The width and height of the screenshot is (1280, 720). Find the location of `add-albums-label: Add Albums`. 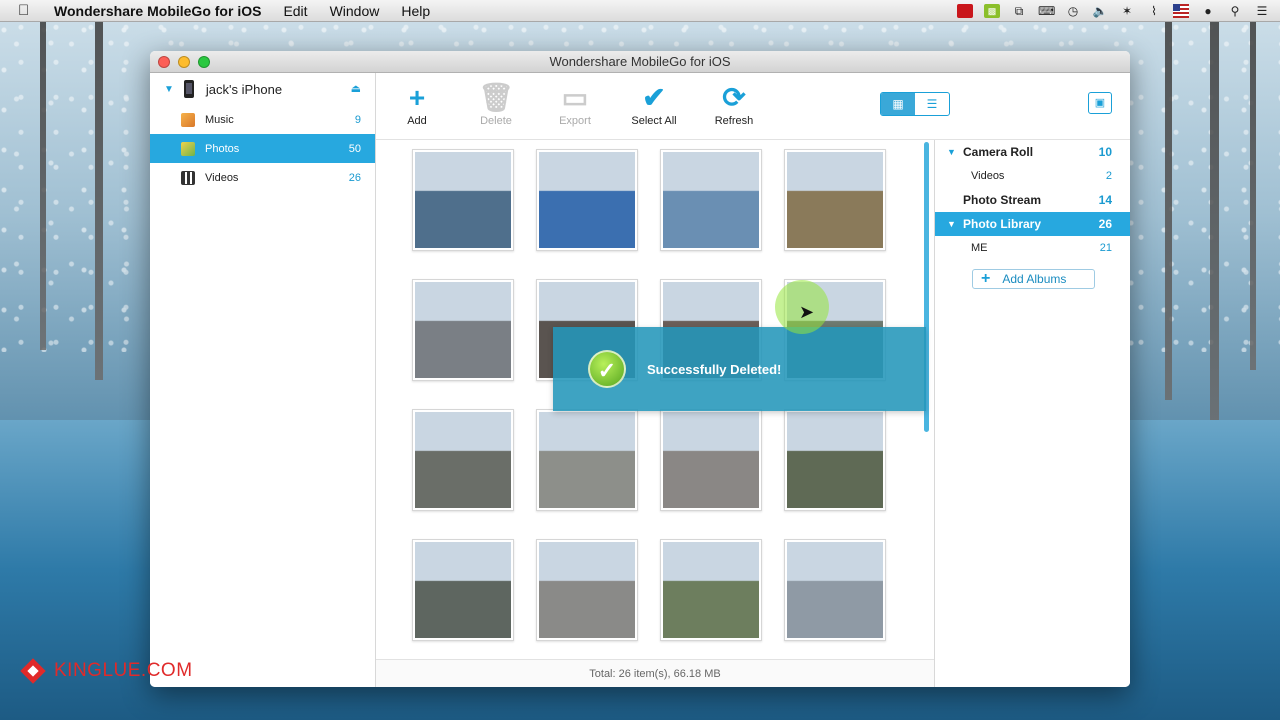

add-albums-label: Add Albums is located at coordinates (1034, 279).